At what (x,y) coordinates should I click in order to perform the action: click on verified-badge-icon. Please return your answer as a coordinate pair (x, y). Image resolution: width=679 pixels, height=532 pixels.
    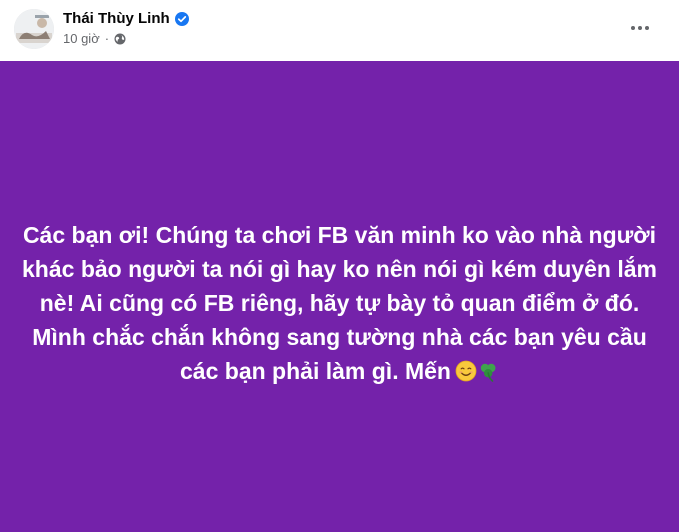
    Looking at the image, I should click on (181, 19).